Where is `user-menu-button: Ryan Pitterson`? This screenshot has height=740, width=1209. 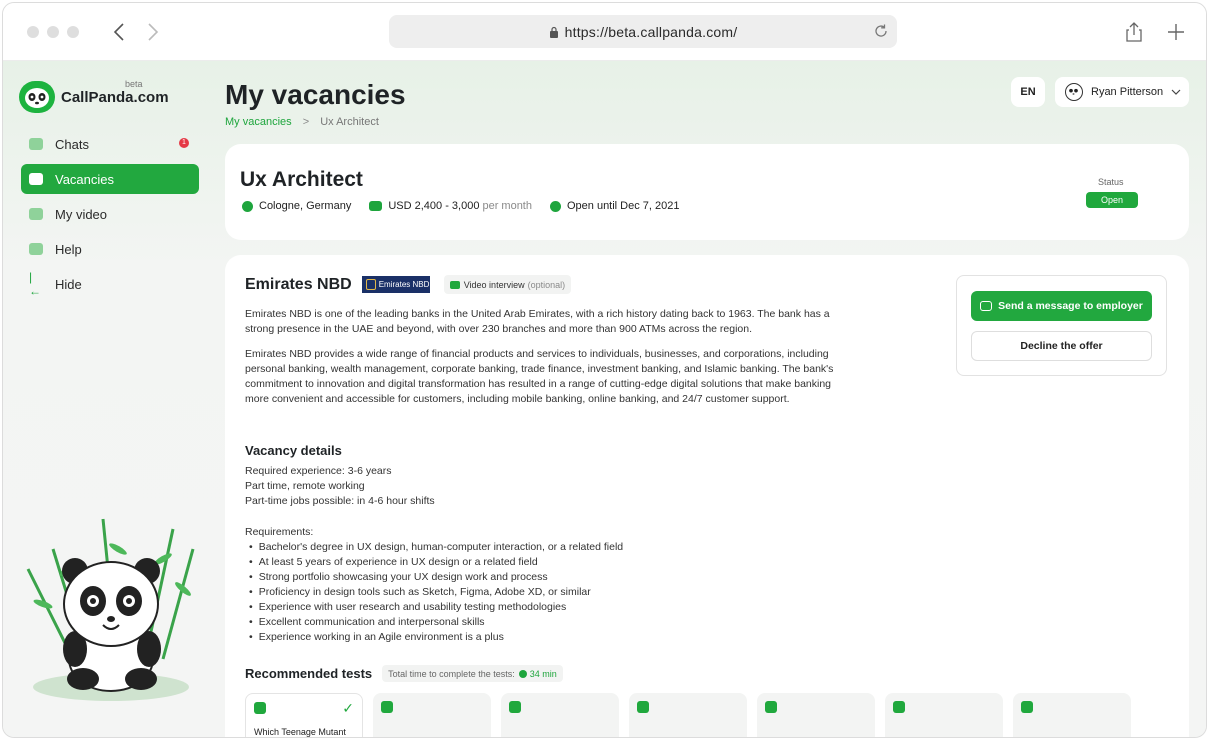
user-menu-button: Ryan Pitterson is located at coordinates (1122, 92).